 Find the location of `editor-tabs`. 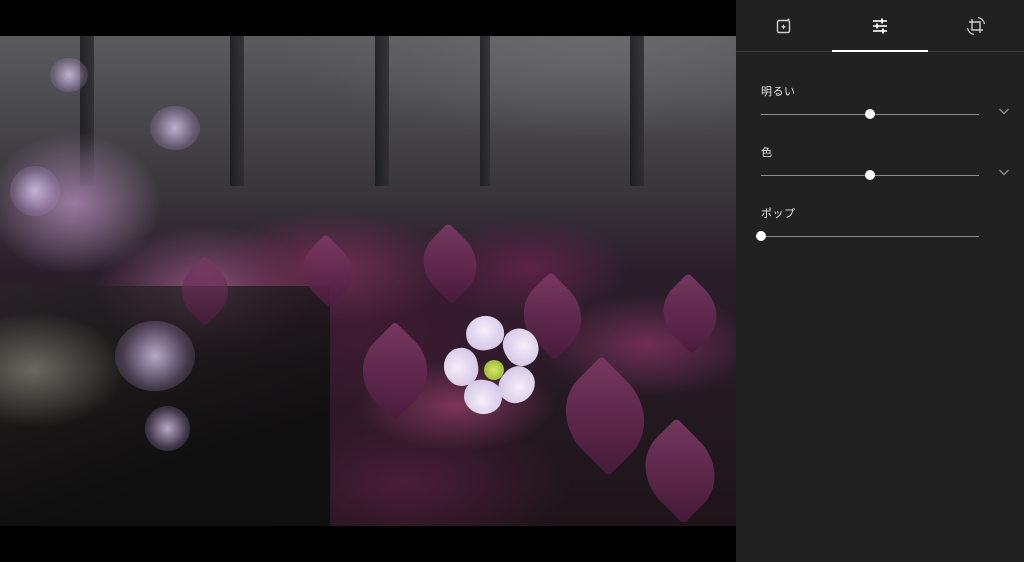

editor-tabs is located at coordinates (880, 26).